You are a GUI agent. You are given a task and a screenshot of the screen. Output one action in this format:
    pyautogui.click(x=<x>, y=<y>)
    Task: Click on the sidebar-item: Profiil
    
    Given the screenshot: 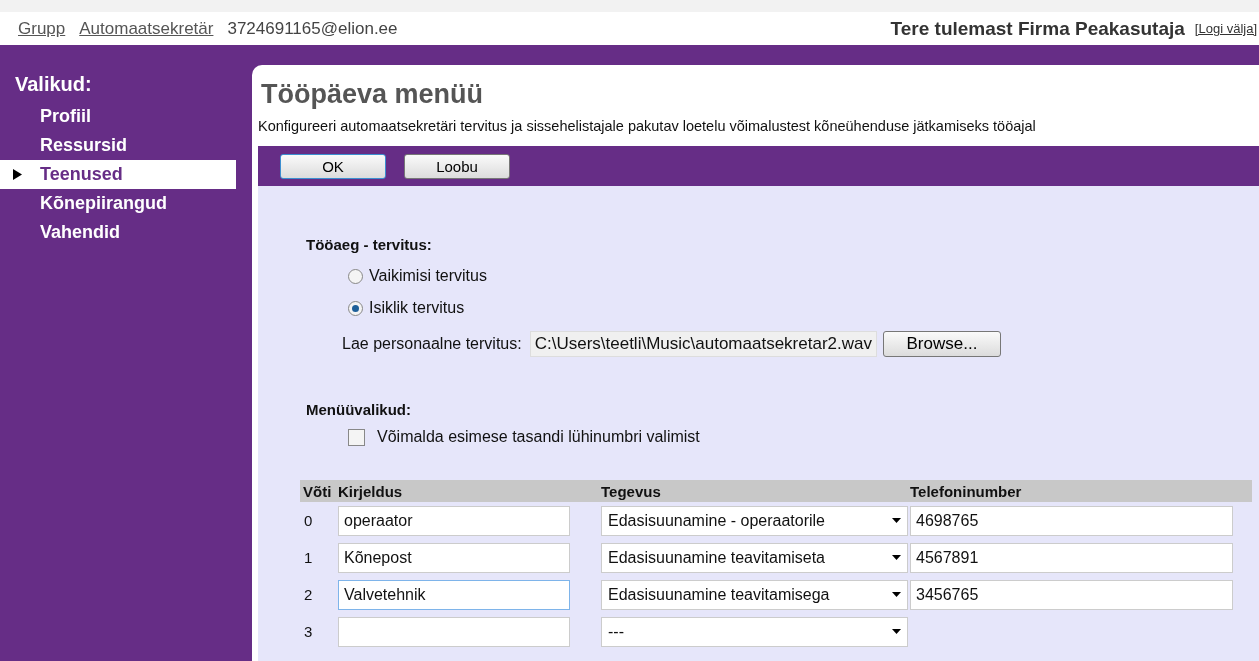 What is the action you would take?
    pyautogui.click(x=118, y=116)
    